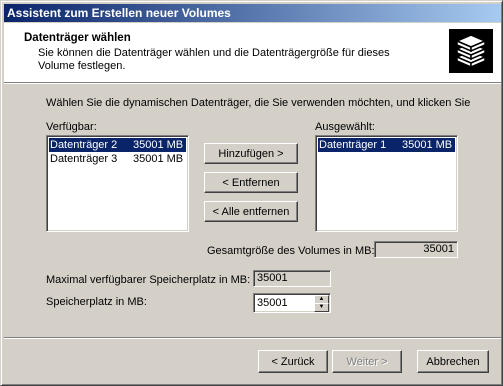 Image resolution: width=503 pixels, height=386 pixels. I want to click on available-item-0: Datenträger 2 35001 MB, so click(117, 145).